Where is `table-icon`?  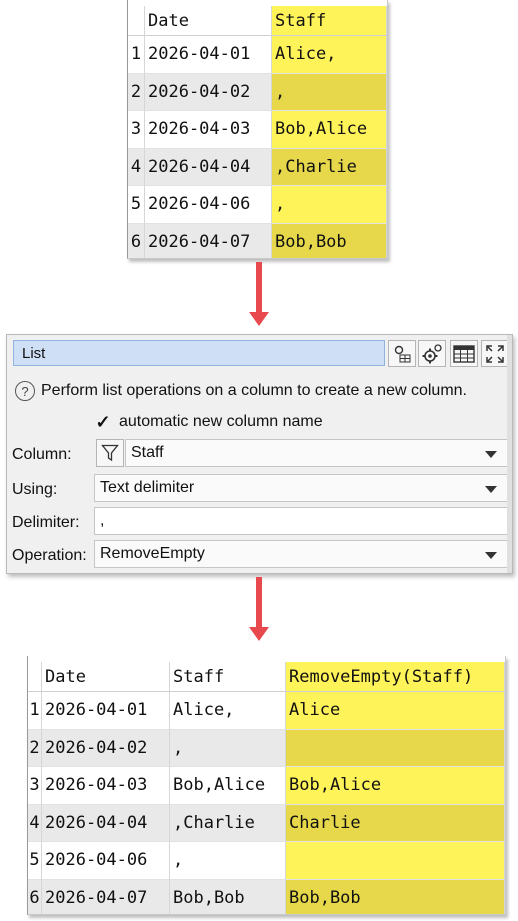 table-icon is located at coordinates (464, 353).